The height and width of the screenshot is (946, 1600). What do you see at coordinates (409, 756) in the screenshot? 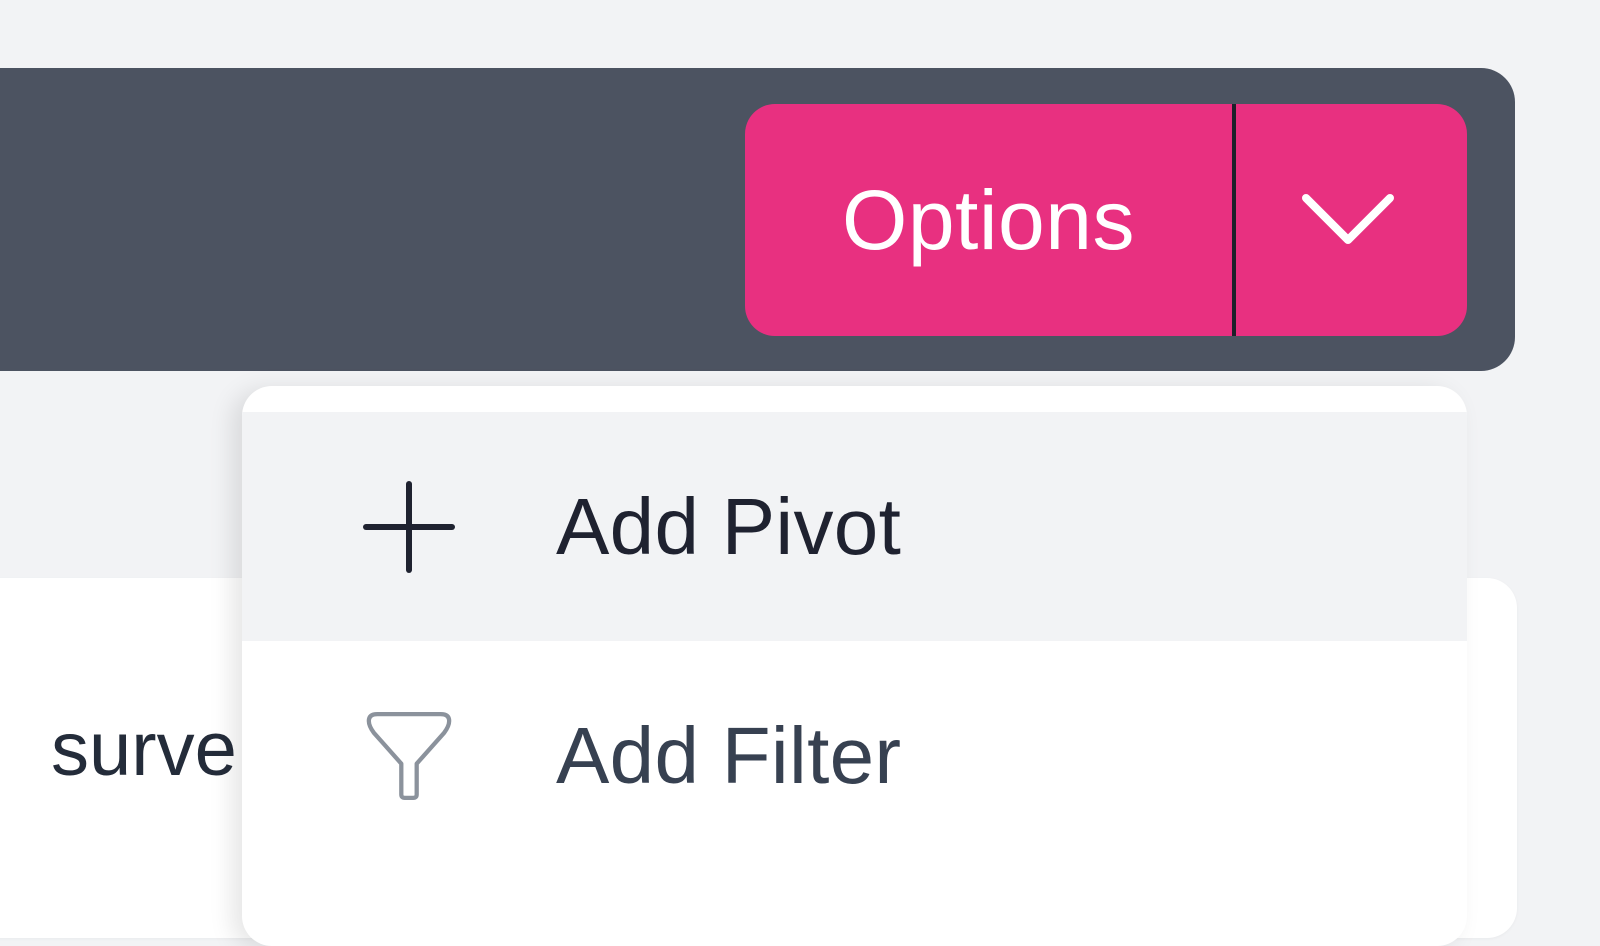
I see `filter-icon` at bounding box center [409, 756].